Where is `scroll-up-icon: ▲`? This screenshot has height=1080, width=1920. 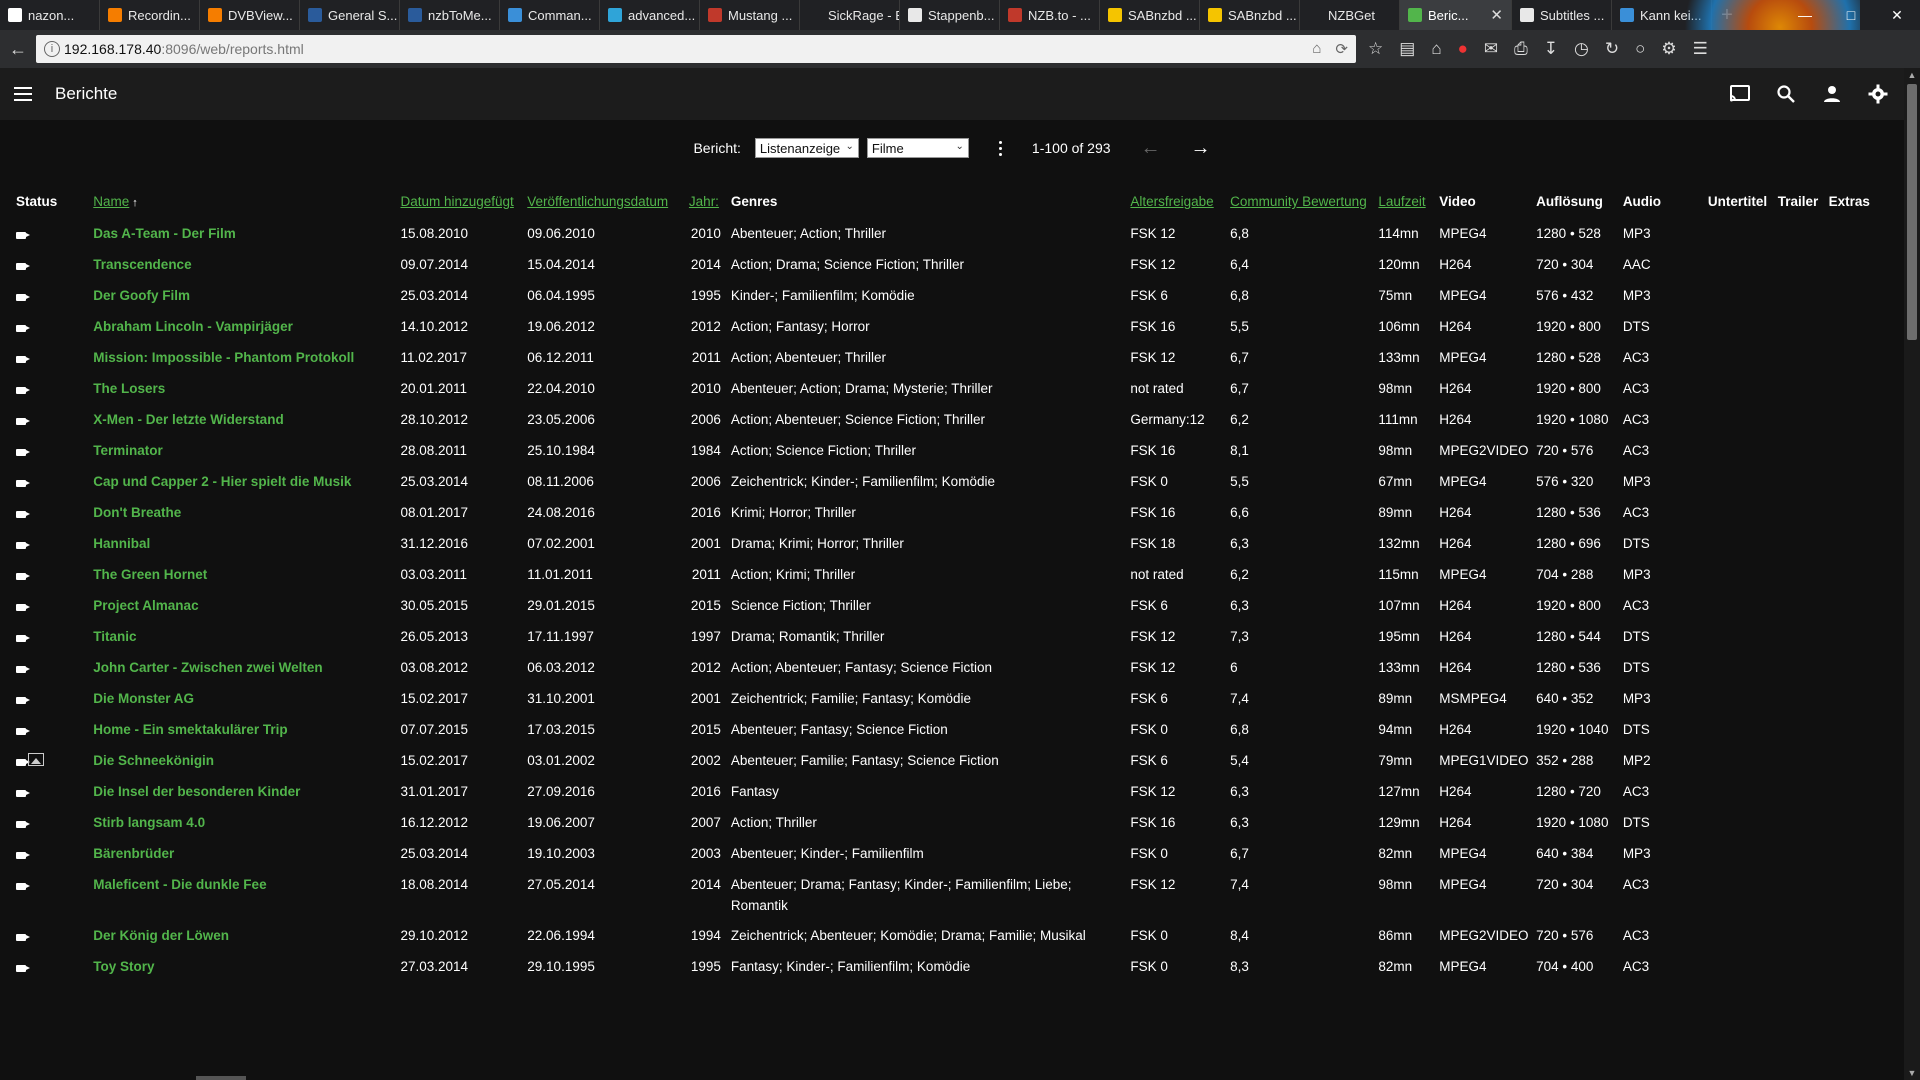
scroll-up-icon: ▲ is located at coordinates (1912, 75).